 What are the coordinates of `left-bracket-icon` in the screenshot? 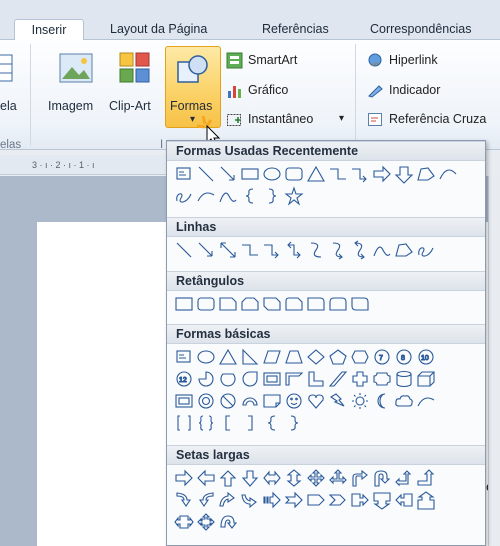 It's located at (228, 423).